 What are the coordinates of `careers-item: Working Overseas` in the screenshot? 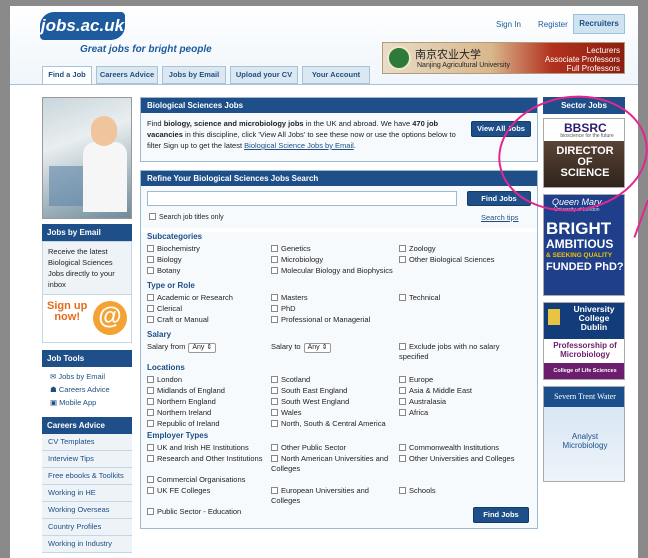 It's located at (87, 510).